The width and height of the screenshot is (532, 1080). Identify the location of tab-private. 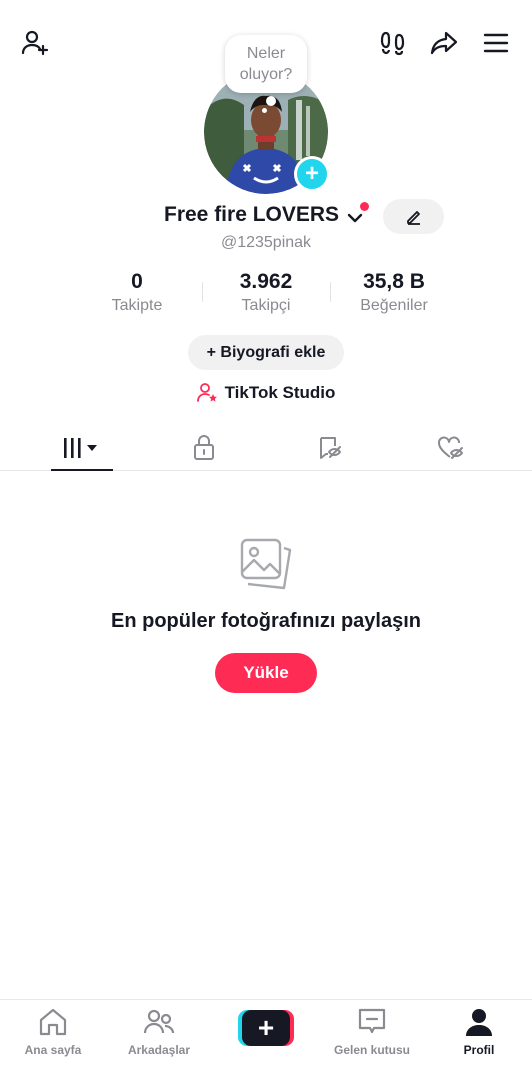
(203, 448).